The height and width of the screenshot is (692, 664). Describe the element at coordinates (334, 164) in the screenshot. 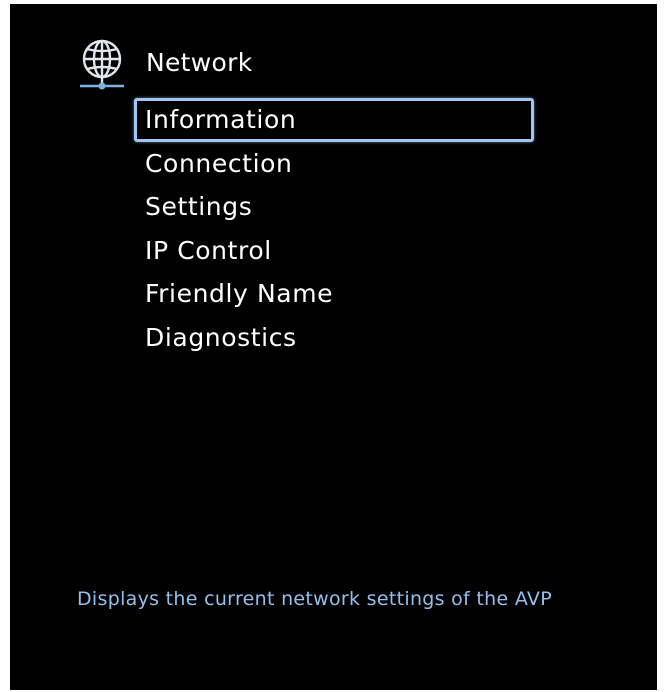

I see `menu-item-connection: Connection` at that location.